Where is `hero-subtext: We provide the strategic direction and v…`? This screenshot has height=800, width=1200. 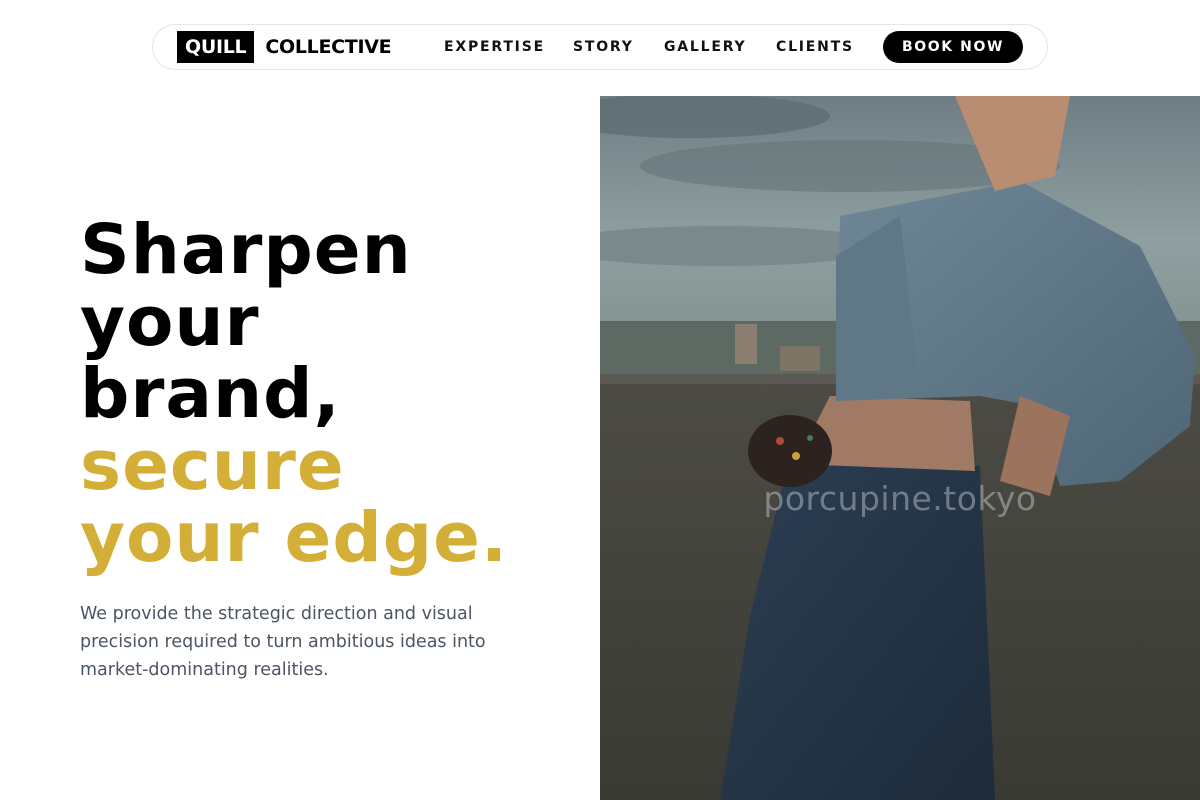 hero-subtext: We provide the strategic direction and v… is located at coordinates (283, 642).